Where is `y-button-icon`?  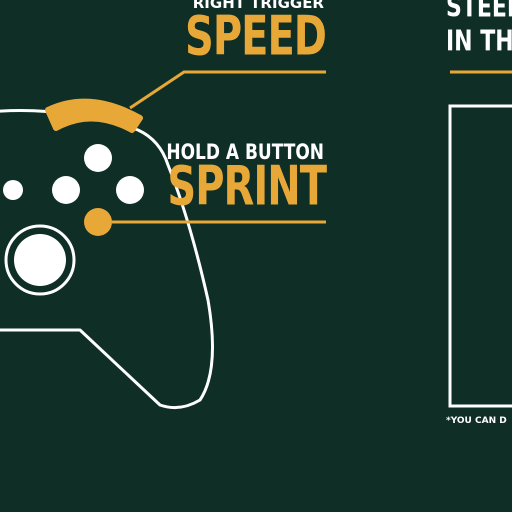 y-button-icon is located at coordinates (98, 158).